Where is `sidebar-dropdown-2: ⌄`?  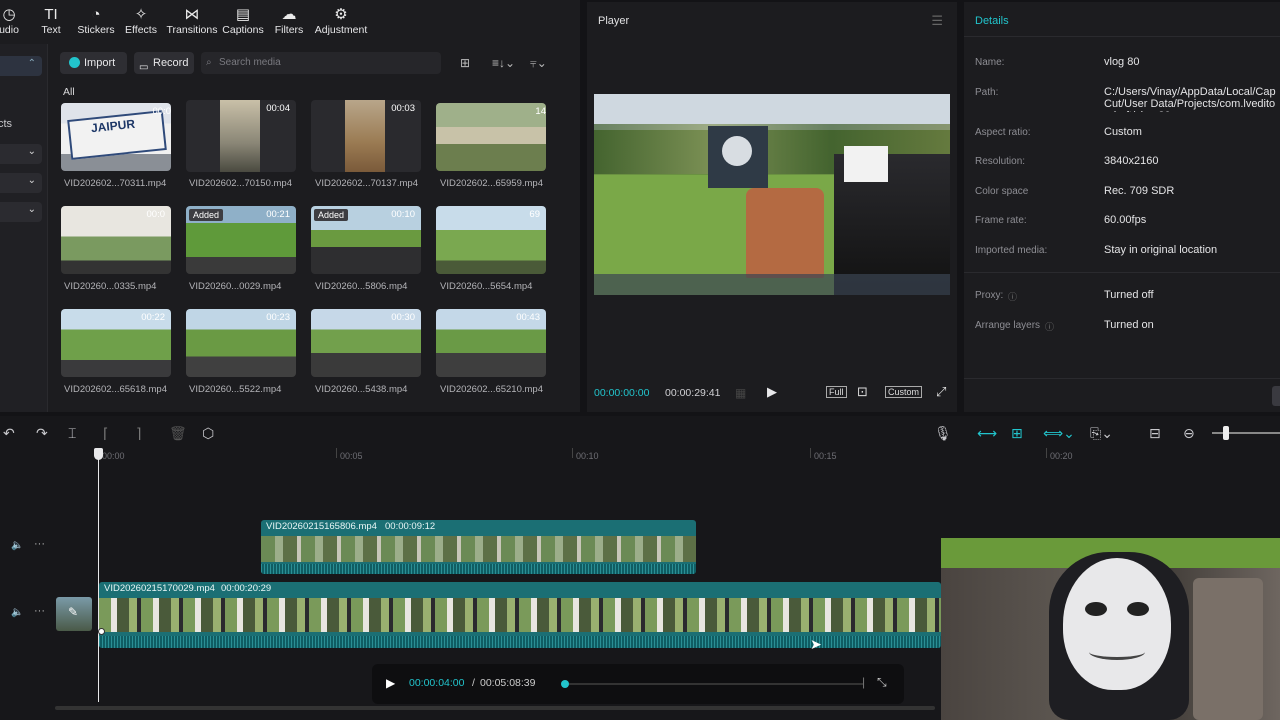
sidebar-dropdown-2: ⌄ is located at coordinates (21, 183).